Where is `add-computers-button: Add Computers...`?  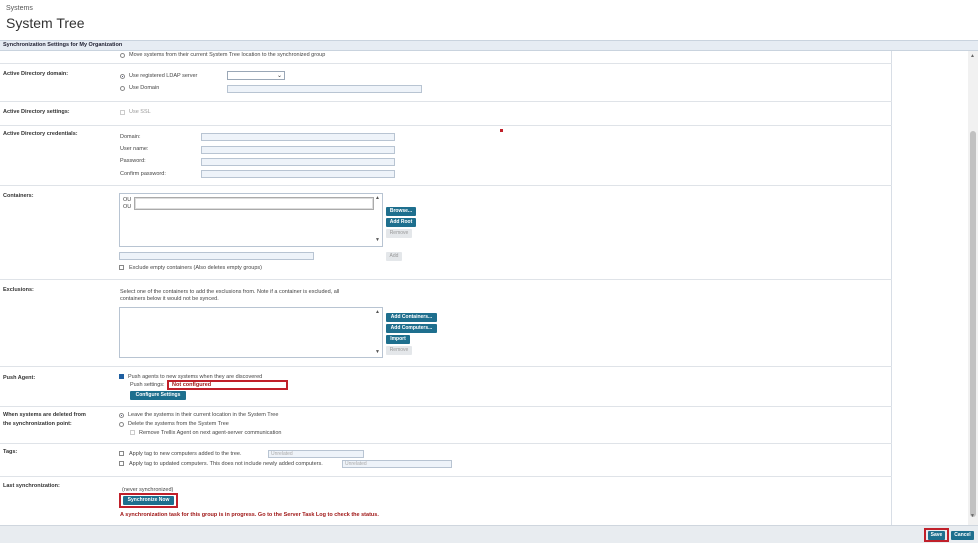
add-computers-button: Add Computers... is located at coordinates (411, 328).